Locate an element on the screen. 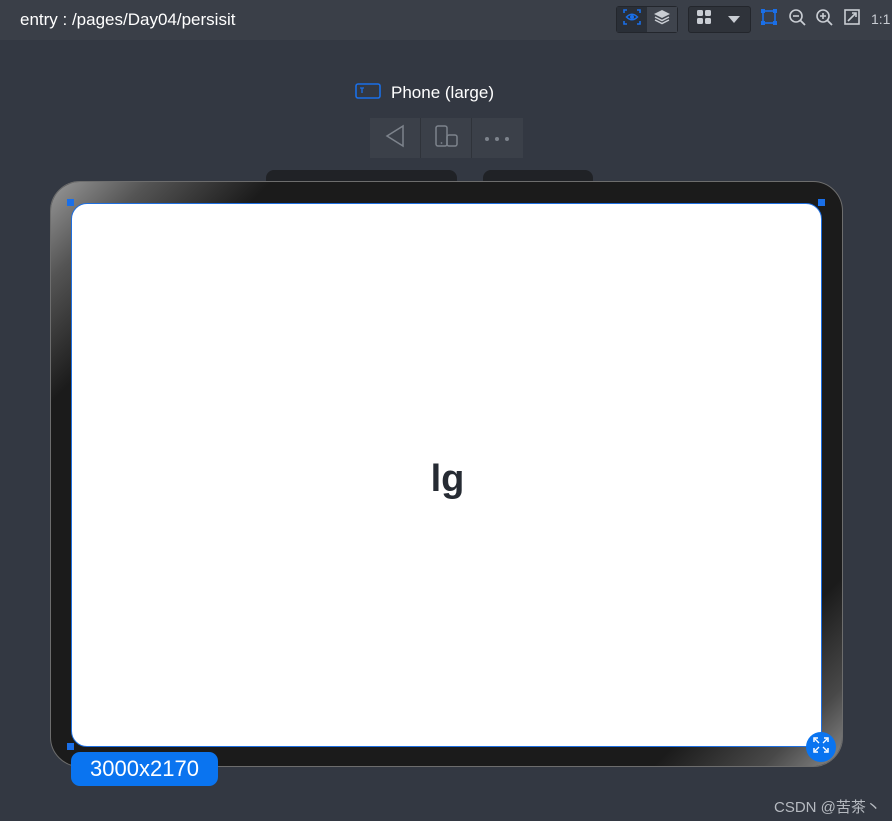  fit-screen-icon is located at coordinates (852, 19).